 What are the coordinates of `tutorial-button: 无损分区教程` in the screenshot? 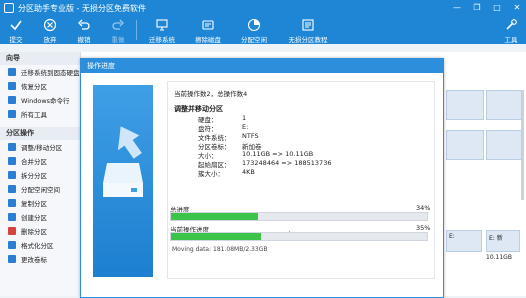 It's located at (308, 30).